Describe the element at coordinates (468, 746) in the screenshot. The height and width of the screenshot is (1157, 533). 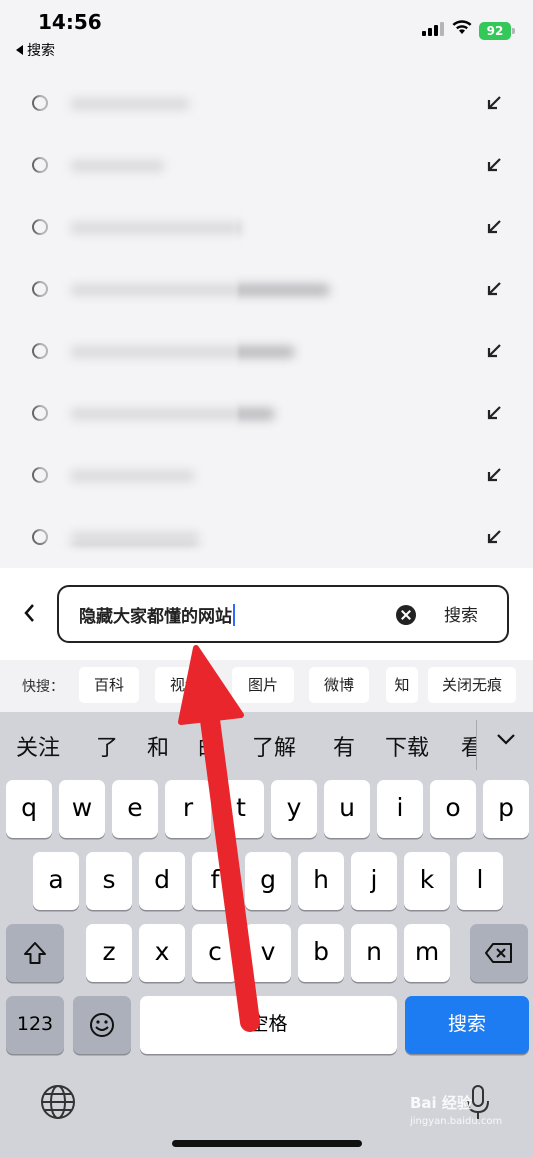
I see `candidate-word: 看` at that location.